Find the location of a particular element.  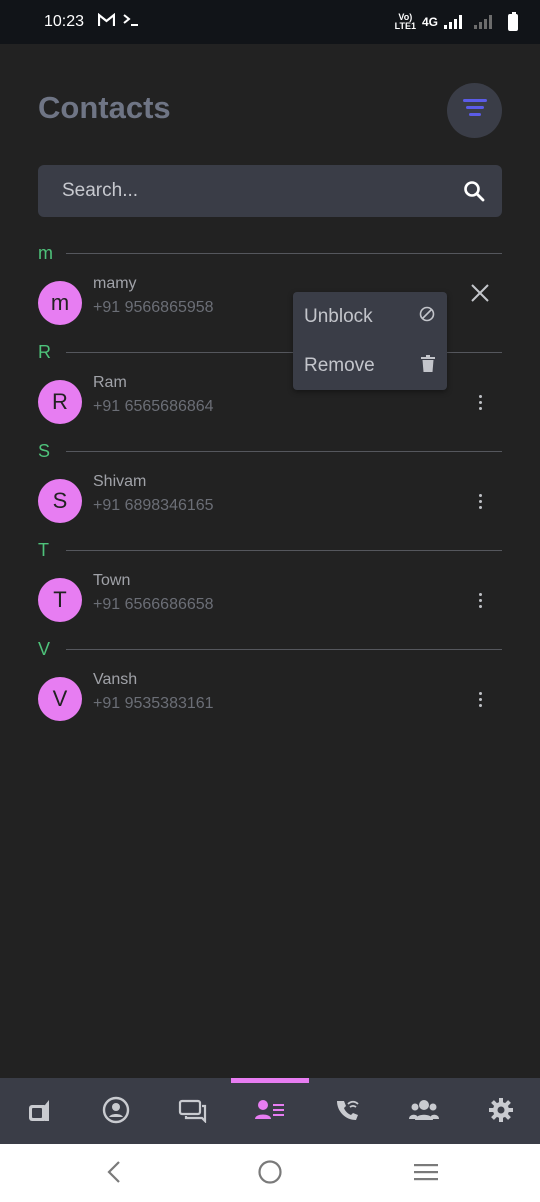

signal-icon is located at coordinates (453, 22).